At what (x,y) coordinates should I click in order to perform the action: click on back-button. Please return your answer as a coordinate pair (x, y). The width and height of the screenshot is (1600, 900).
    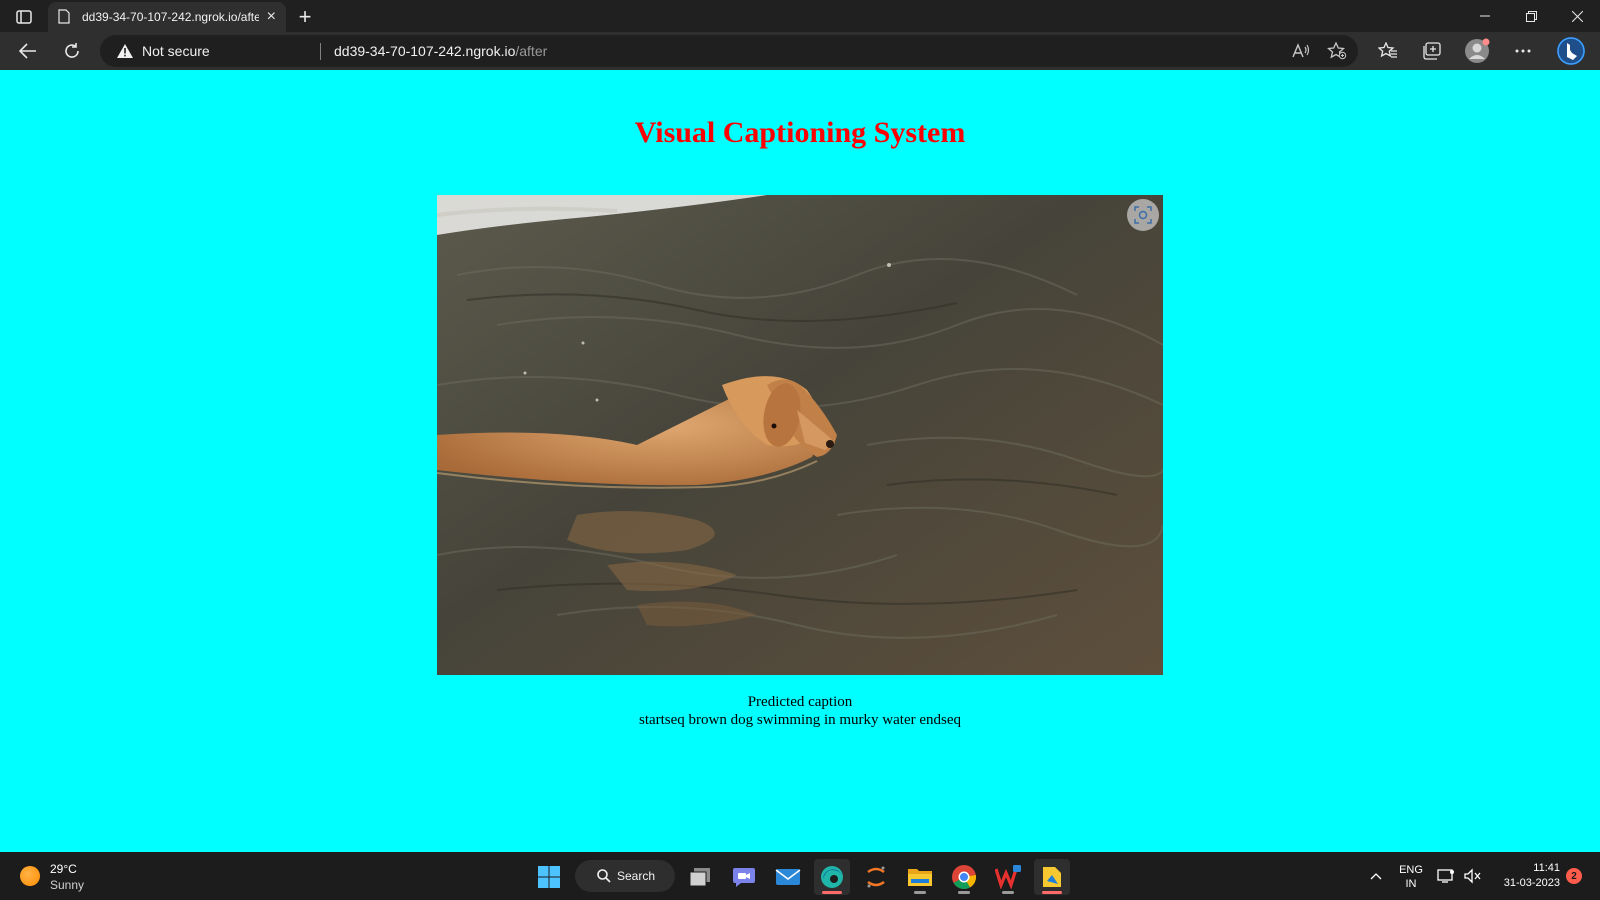
    Looking at the image, I should click on (28, 51).